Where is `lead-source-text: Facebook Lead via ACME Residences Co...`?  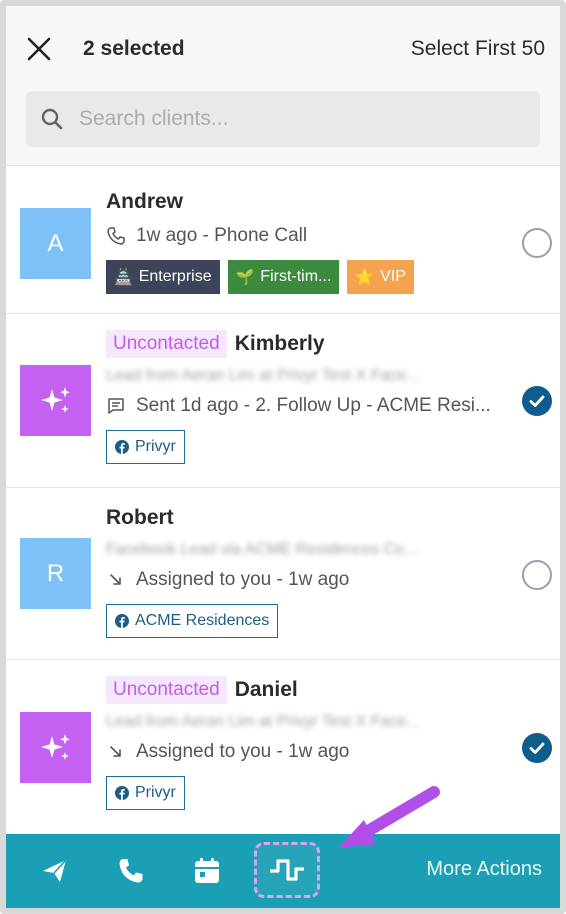
lead-source-text: Facebook Lead via ACME Residences Co... is located at coordinates (262, 549).